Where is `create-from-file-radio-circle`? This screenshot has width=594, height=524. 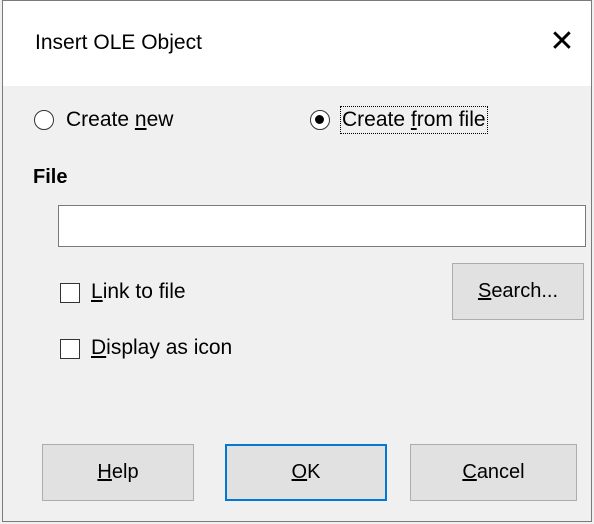
create-from-file-radio-circle is located at coordinates (320, 120).